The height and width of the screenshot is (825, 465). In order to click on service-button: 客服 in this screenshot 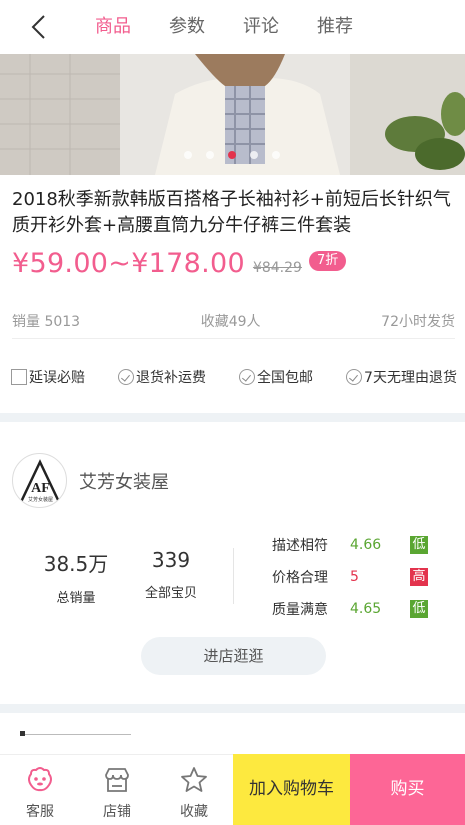, I will do `click(40, 790)`.